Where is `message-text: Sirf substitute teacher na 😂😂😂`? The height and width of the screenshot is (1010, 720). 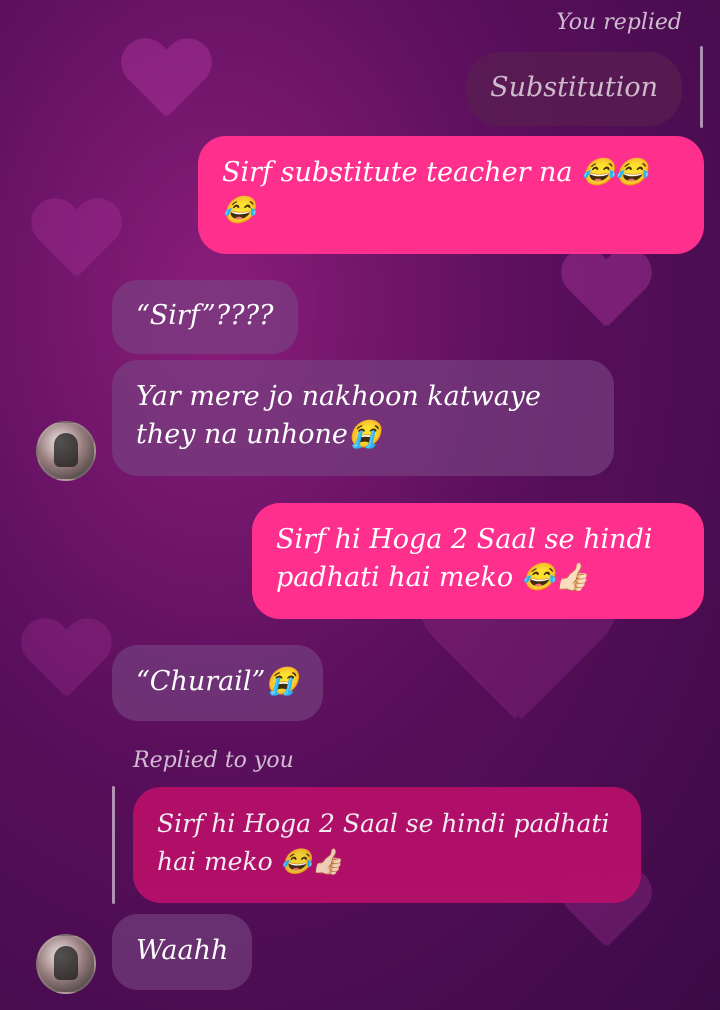 message-text: Sirf substitute teacher na 😂😂😂 is located at coordinates (435, 191).